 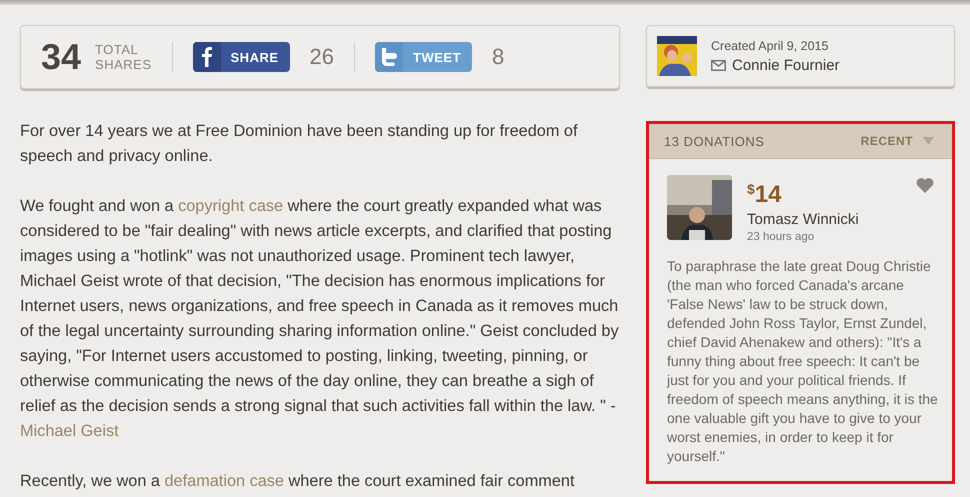 What do you see at coordinates (718, 65) in the screenshot?
I see `mail-icon` at bounding box center [718, 65].